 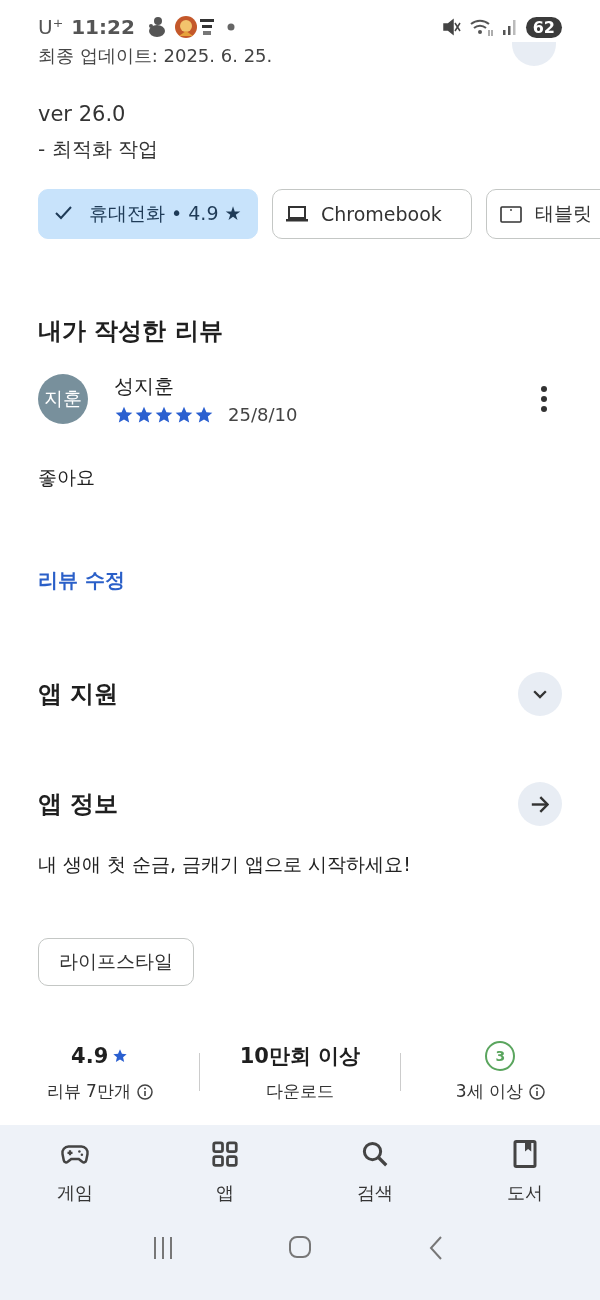 I want to click on section-heading: 내가 작성한 리뷰, so click(x=131, y=331).